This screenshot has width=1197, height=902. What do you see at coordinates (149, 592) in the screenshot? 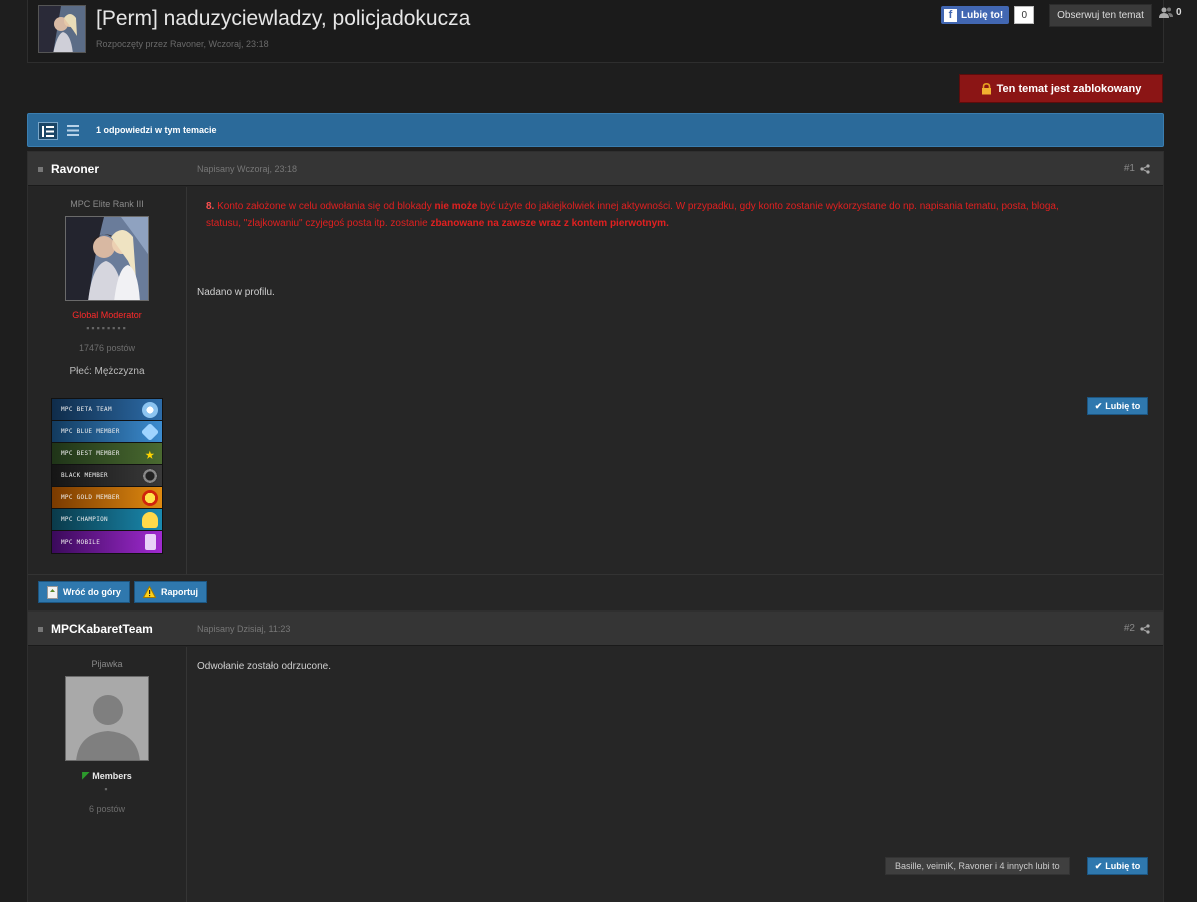
I see `warning-icon` at bounding box center [149, 592].